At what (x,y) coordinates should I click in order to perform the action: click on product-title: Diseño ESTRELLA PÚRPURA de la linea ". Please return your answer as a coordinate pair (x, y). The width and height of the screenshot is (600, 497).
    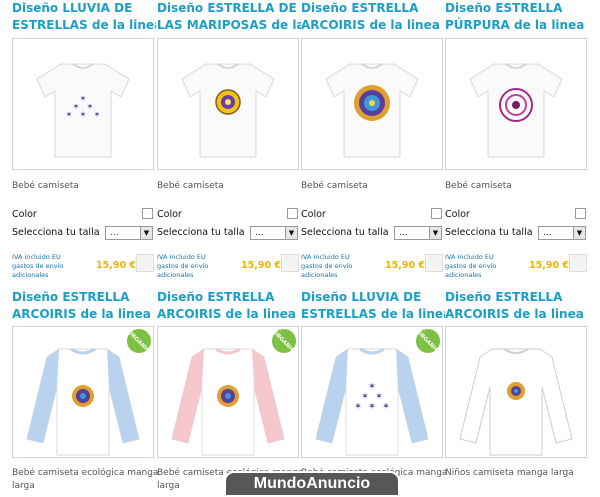
    Looking at the image, I should click on (517, 18).